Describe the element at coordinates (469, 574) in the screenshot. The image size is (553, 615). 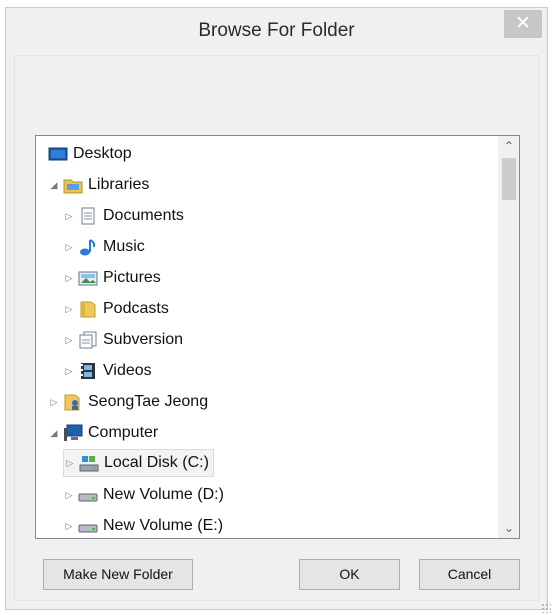
I see `cancel-button: Cancel` at that location.